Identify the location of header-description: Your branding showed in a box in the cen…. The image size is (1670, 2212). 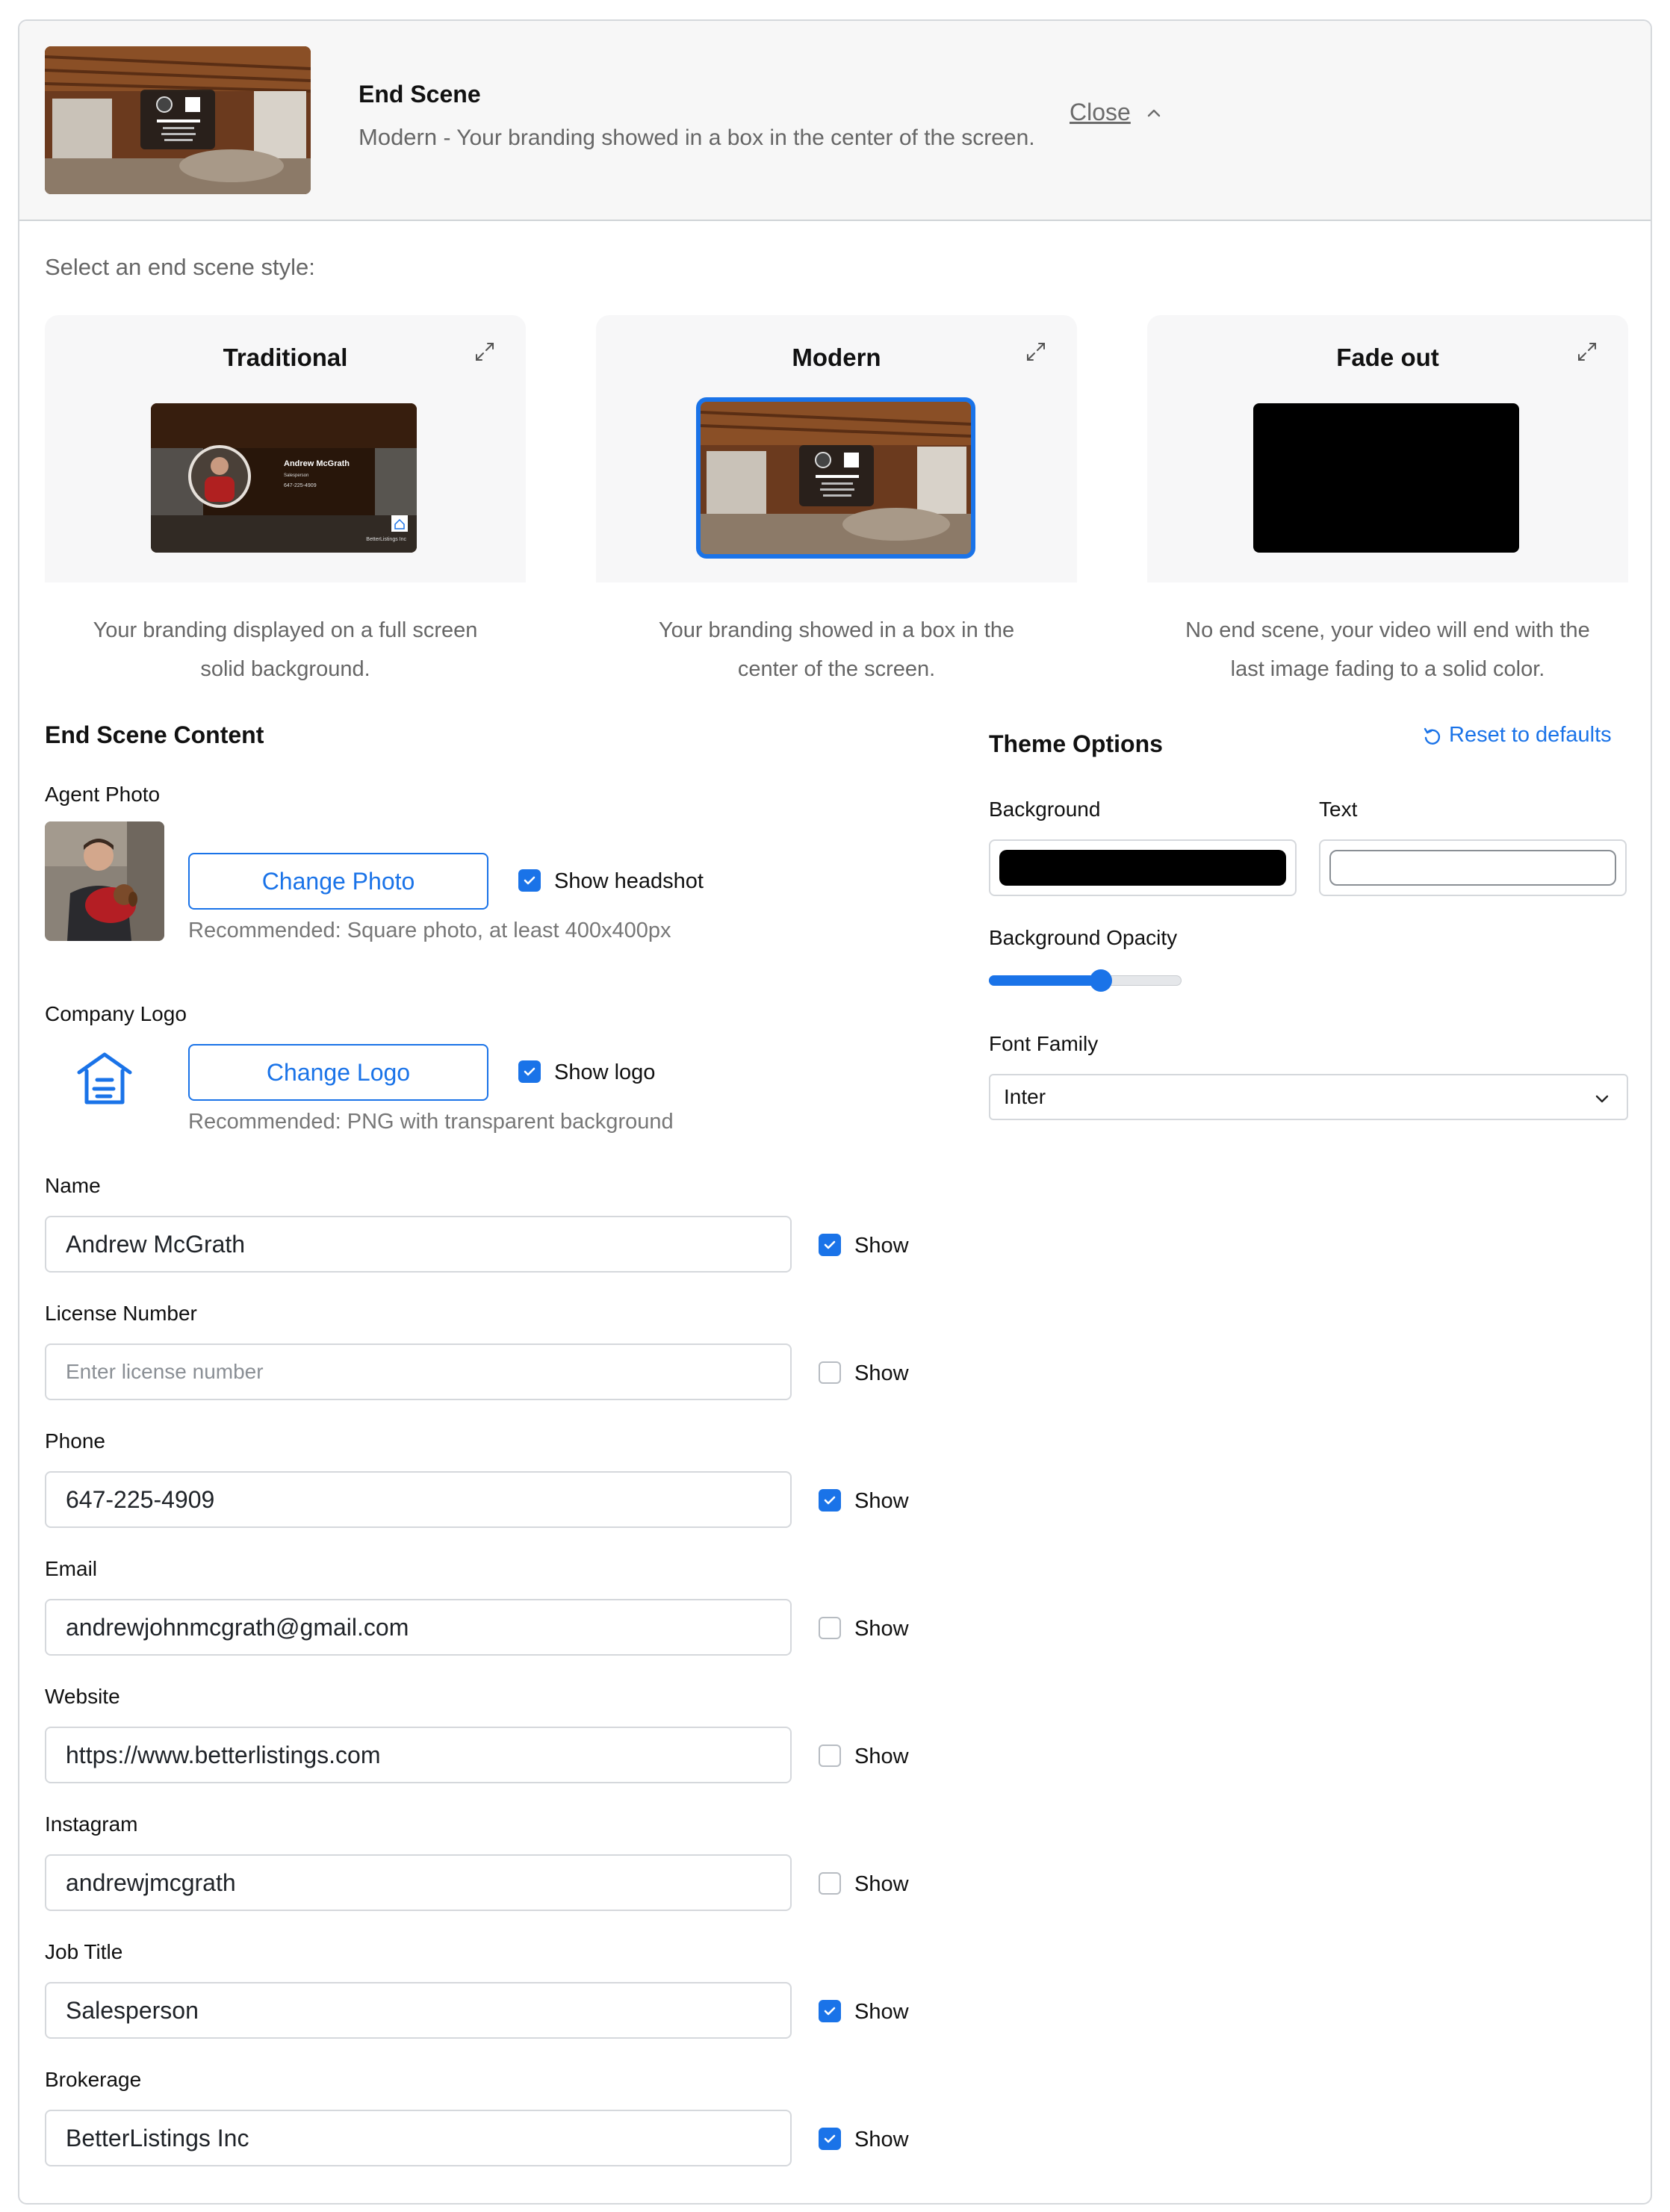
(745, 137).